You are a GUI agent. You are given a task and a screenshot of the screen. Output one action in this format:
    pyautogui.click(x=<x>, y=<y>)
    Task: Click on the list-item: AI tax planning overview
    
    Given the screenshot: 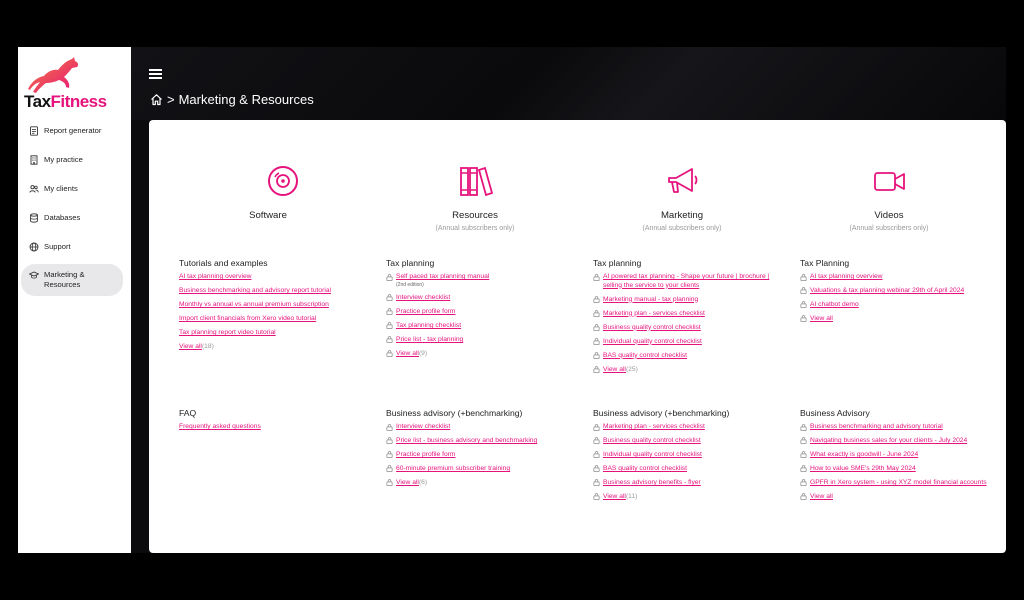 What is the action you would take?
    pyautogui.click(x=274, y=277)
    